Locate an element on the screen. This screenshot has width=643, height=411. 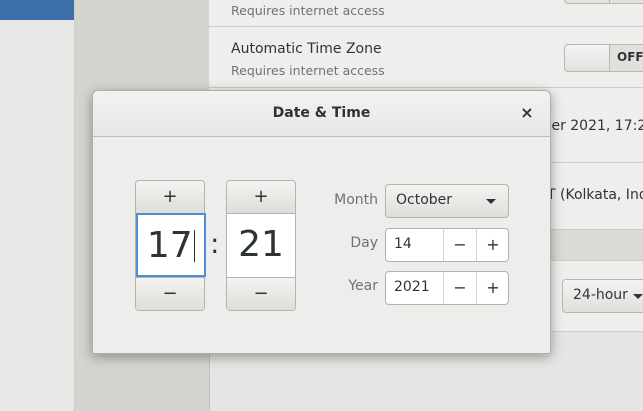
day-spinbutton: 14 − + is located at coordinates (447, 245).